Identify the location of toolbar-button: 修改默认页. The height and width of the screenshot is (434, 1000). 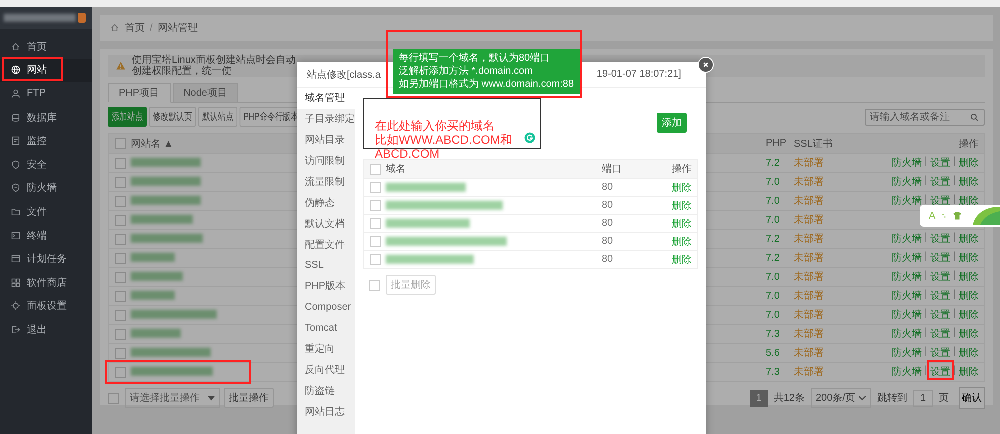
(172, 117).